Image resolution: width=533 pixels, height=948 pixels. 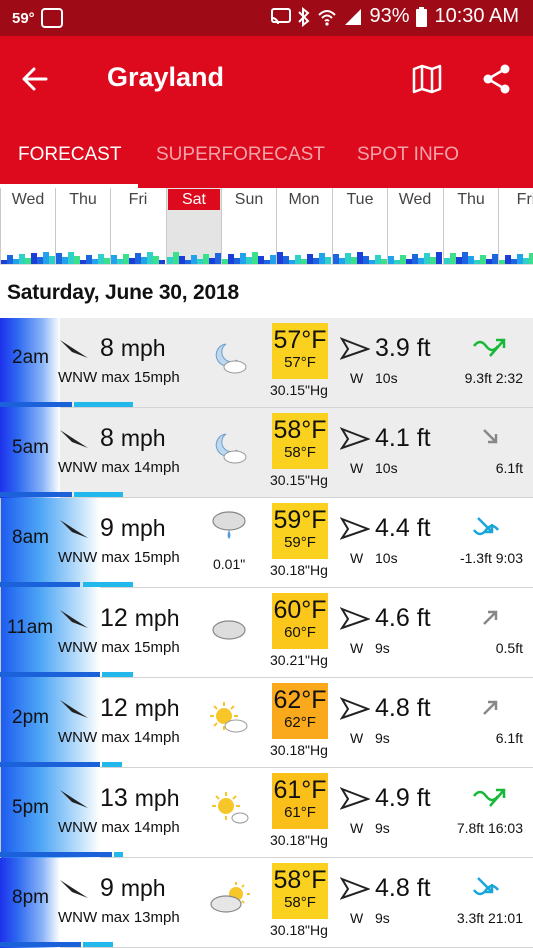 I want to click on tide-low-icon, so click(x=486, y=886).